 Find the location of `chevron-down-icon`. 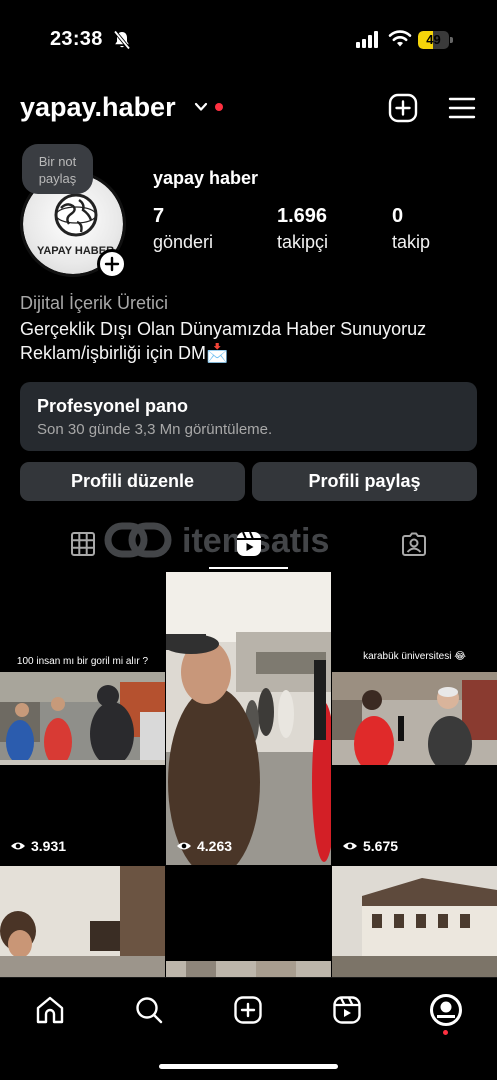

chevron-down-icon is located at coordinates (201, 107).